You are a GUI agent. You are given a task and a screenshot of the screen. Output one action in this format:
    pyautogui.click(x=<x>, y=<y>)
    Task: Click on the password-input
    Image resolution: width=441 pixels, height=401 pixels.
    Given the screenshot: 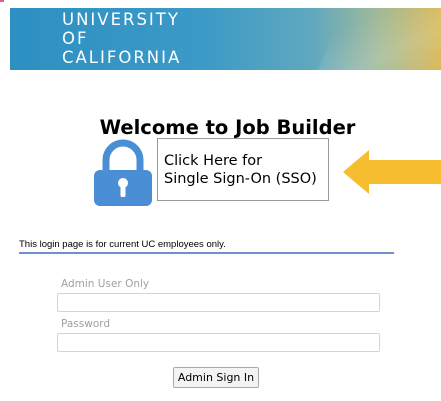 What is the action you would take?
    pyautogui.click(x=218, y=342)
    